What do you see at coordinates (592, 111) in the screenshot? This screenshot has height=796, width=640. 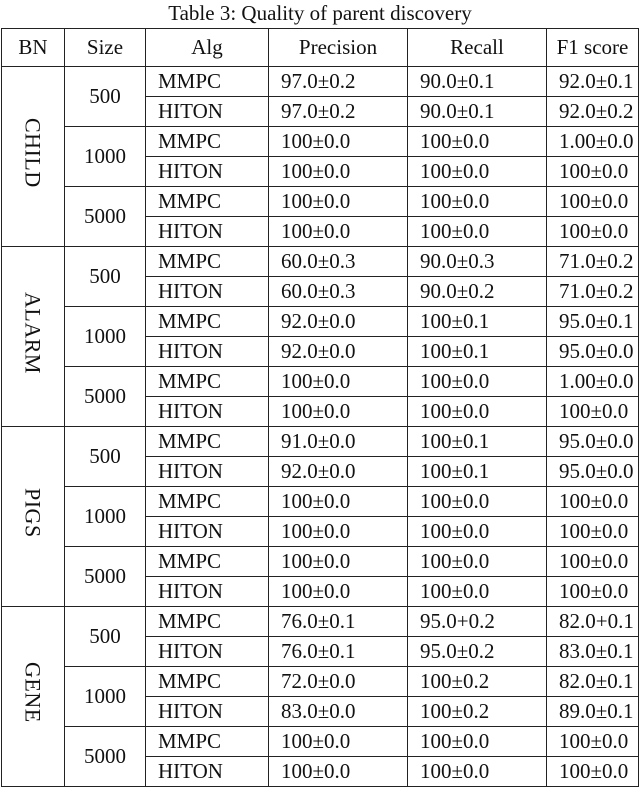 I see `f1-cell: 92.0±0.2` at bounding box center [592, 111].